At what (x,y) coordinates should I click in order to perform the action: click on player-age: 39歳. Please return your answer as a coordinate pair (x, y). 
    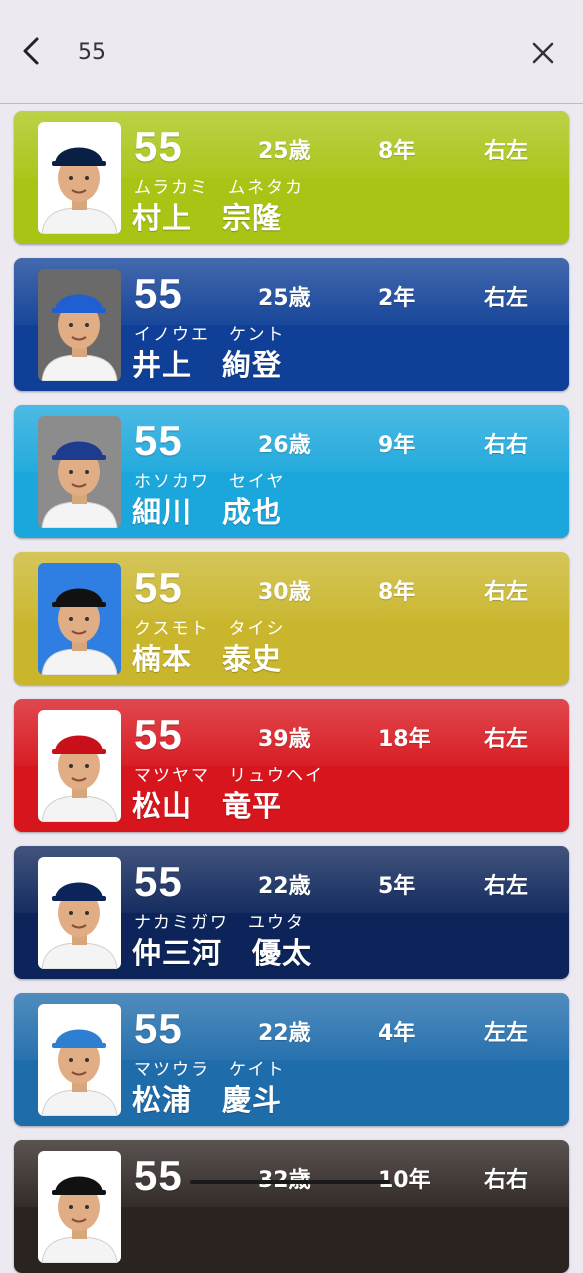
    Looking at the image, I should click on (284, 739).